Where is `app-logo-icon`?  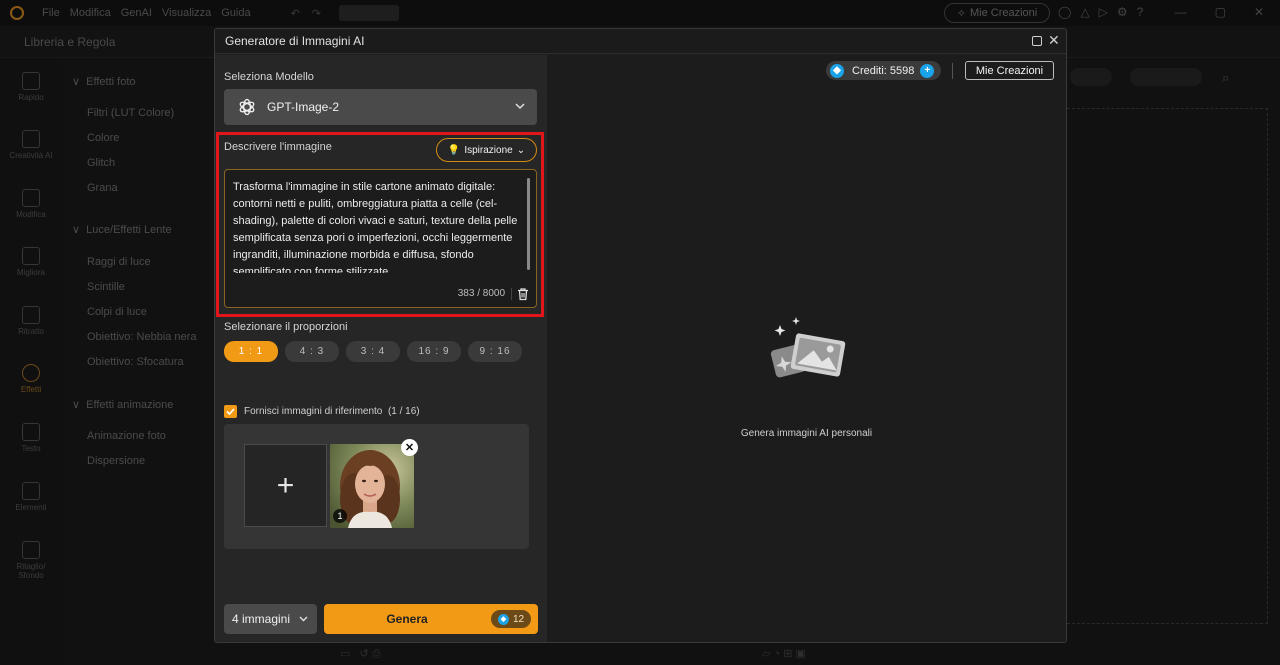 app-logo-icon is located at coordinates (17, 13).